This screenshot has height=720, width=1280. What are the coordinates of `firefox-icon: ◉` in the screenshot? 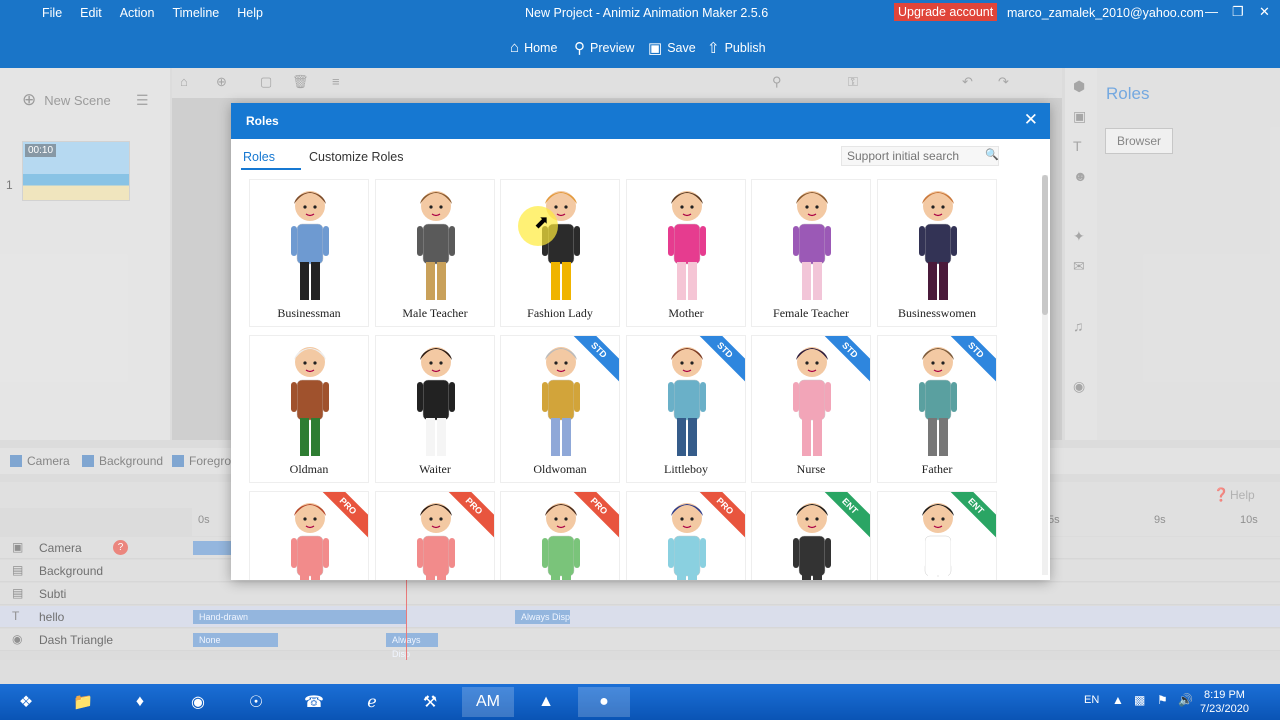 It's located at (198, 702).